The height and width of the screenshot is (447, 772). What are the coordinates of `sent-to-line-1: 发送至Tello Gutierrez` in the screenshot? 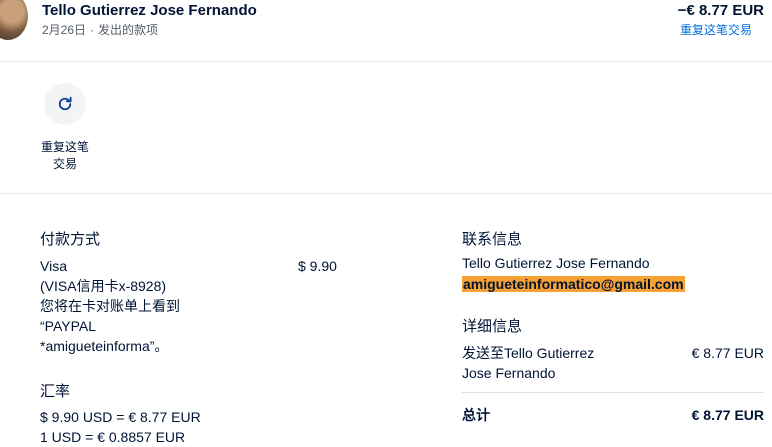 It's located at (528, 353).